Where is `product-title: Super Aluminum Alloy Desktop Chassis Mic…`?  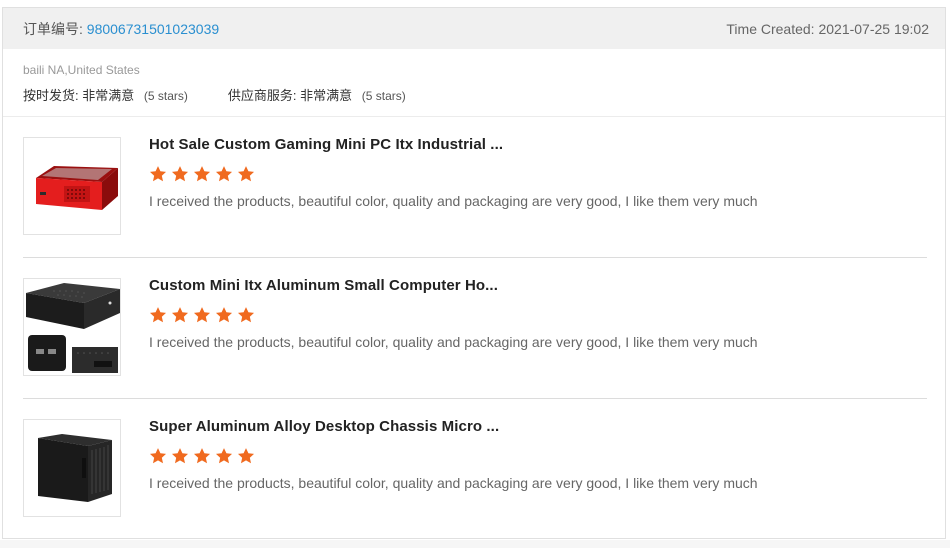 product-title: Super Aluminum Alloy Desktop Chassis Mic… is located at coordinates (453, 427).